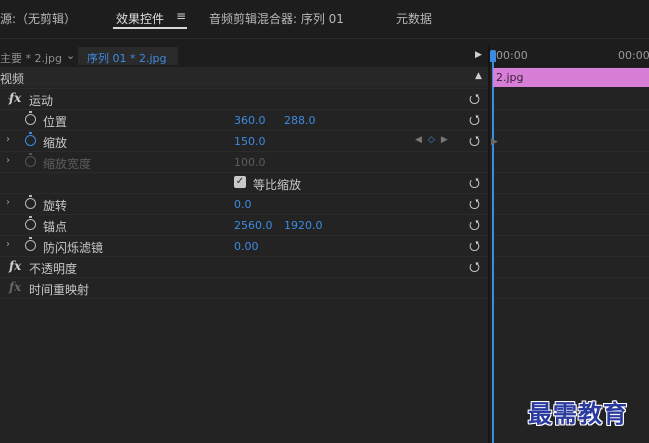 This screenshot has height=443, width=649. I want to click on keyframe-navigator: ◀◇▶, so click(434, 140).